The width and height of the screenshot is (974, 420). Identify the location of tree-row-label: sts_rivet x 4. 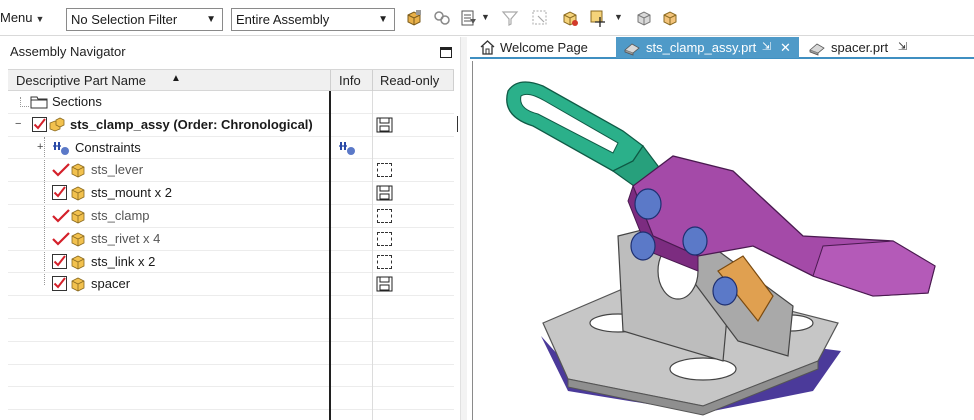
(126, 238).